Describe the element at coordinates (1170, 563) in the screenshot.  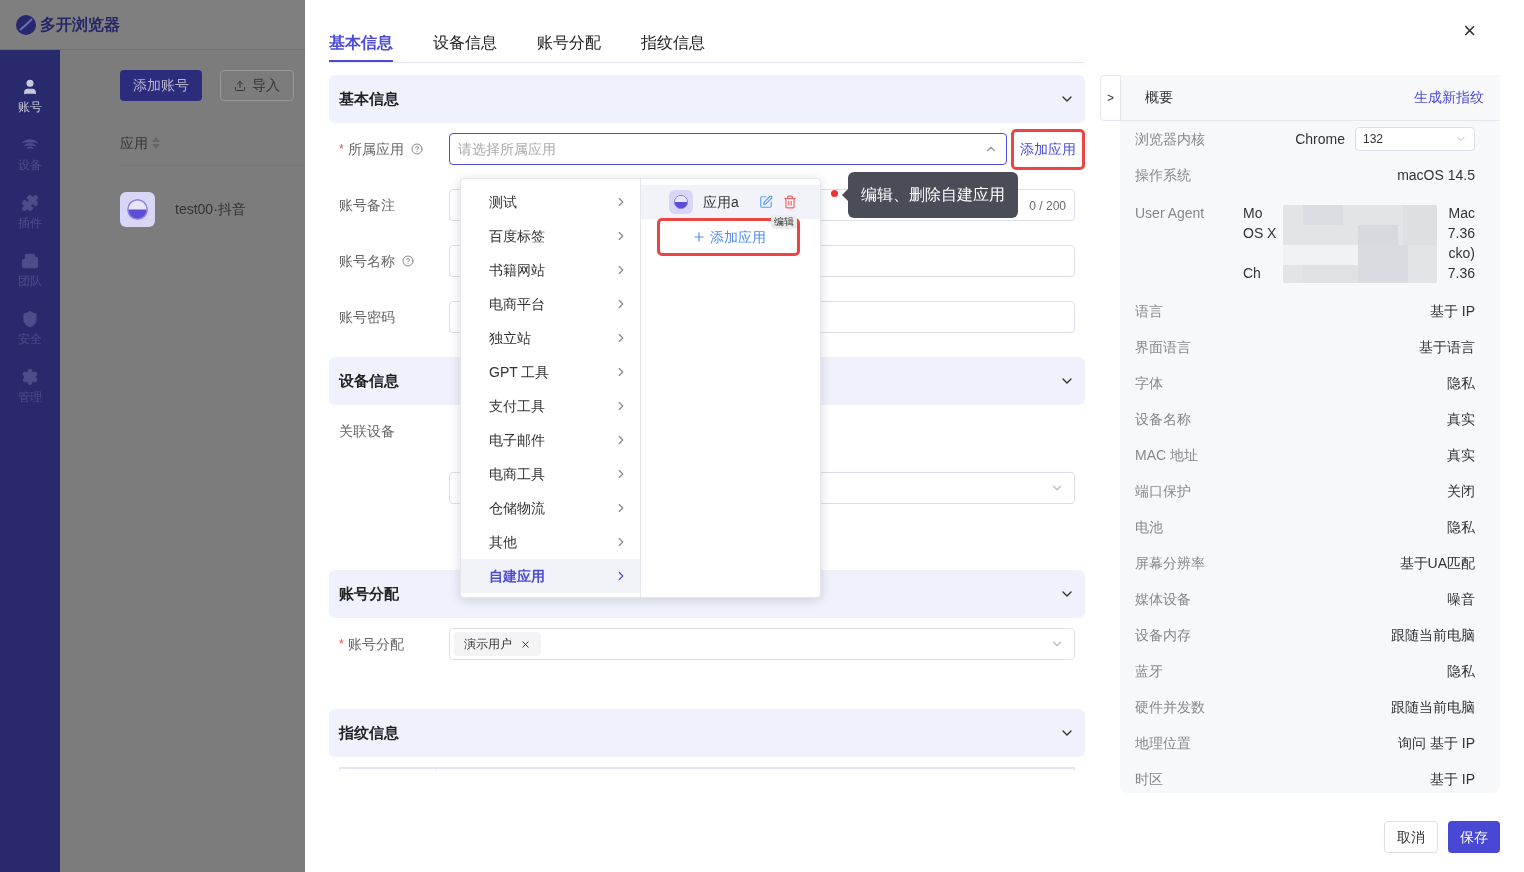
I see `summary-label: 屏幕分辨率` at that location.